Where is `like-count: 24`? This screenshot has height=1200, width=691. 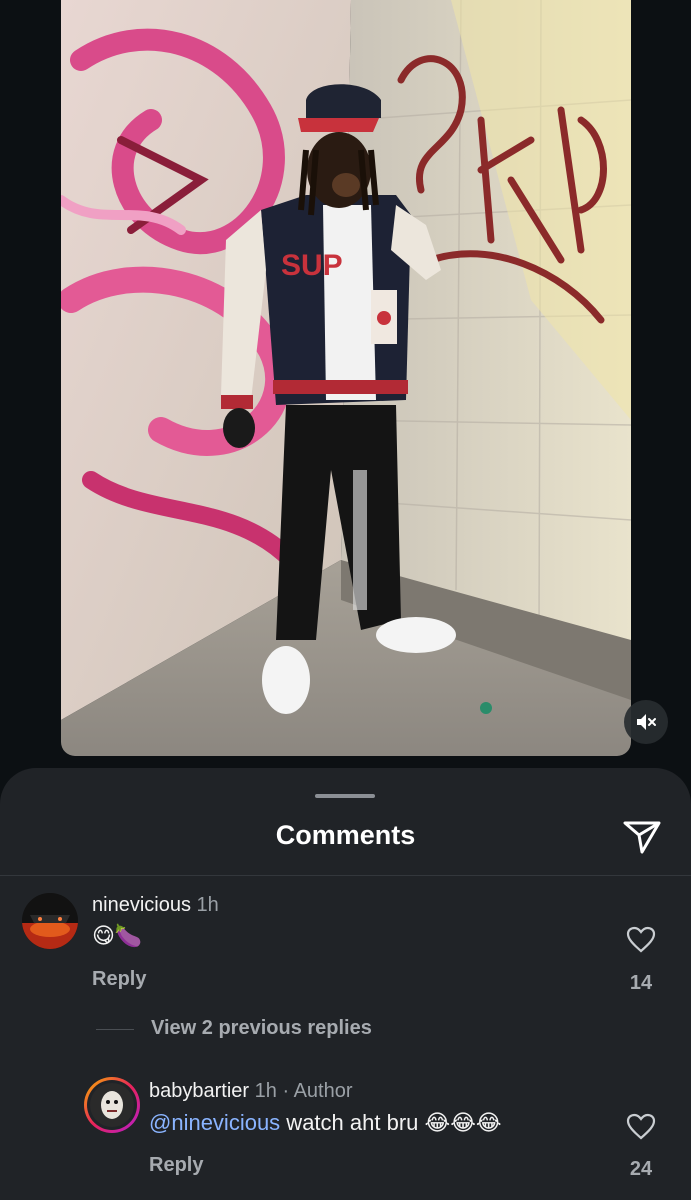 like-count: 24 is located at coordinates (641, 1169).